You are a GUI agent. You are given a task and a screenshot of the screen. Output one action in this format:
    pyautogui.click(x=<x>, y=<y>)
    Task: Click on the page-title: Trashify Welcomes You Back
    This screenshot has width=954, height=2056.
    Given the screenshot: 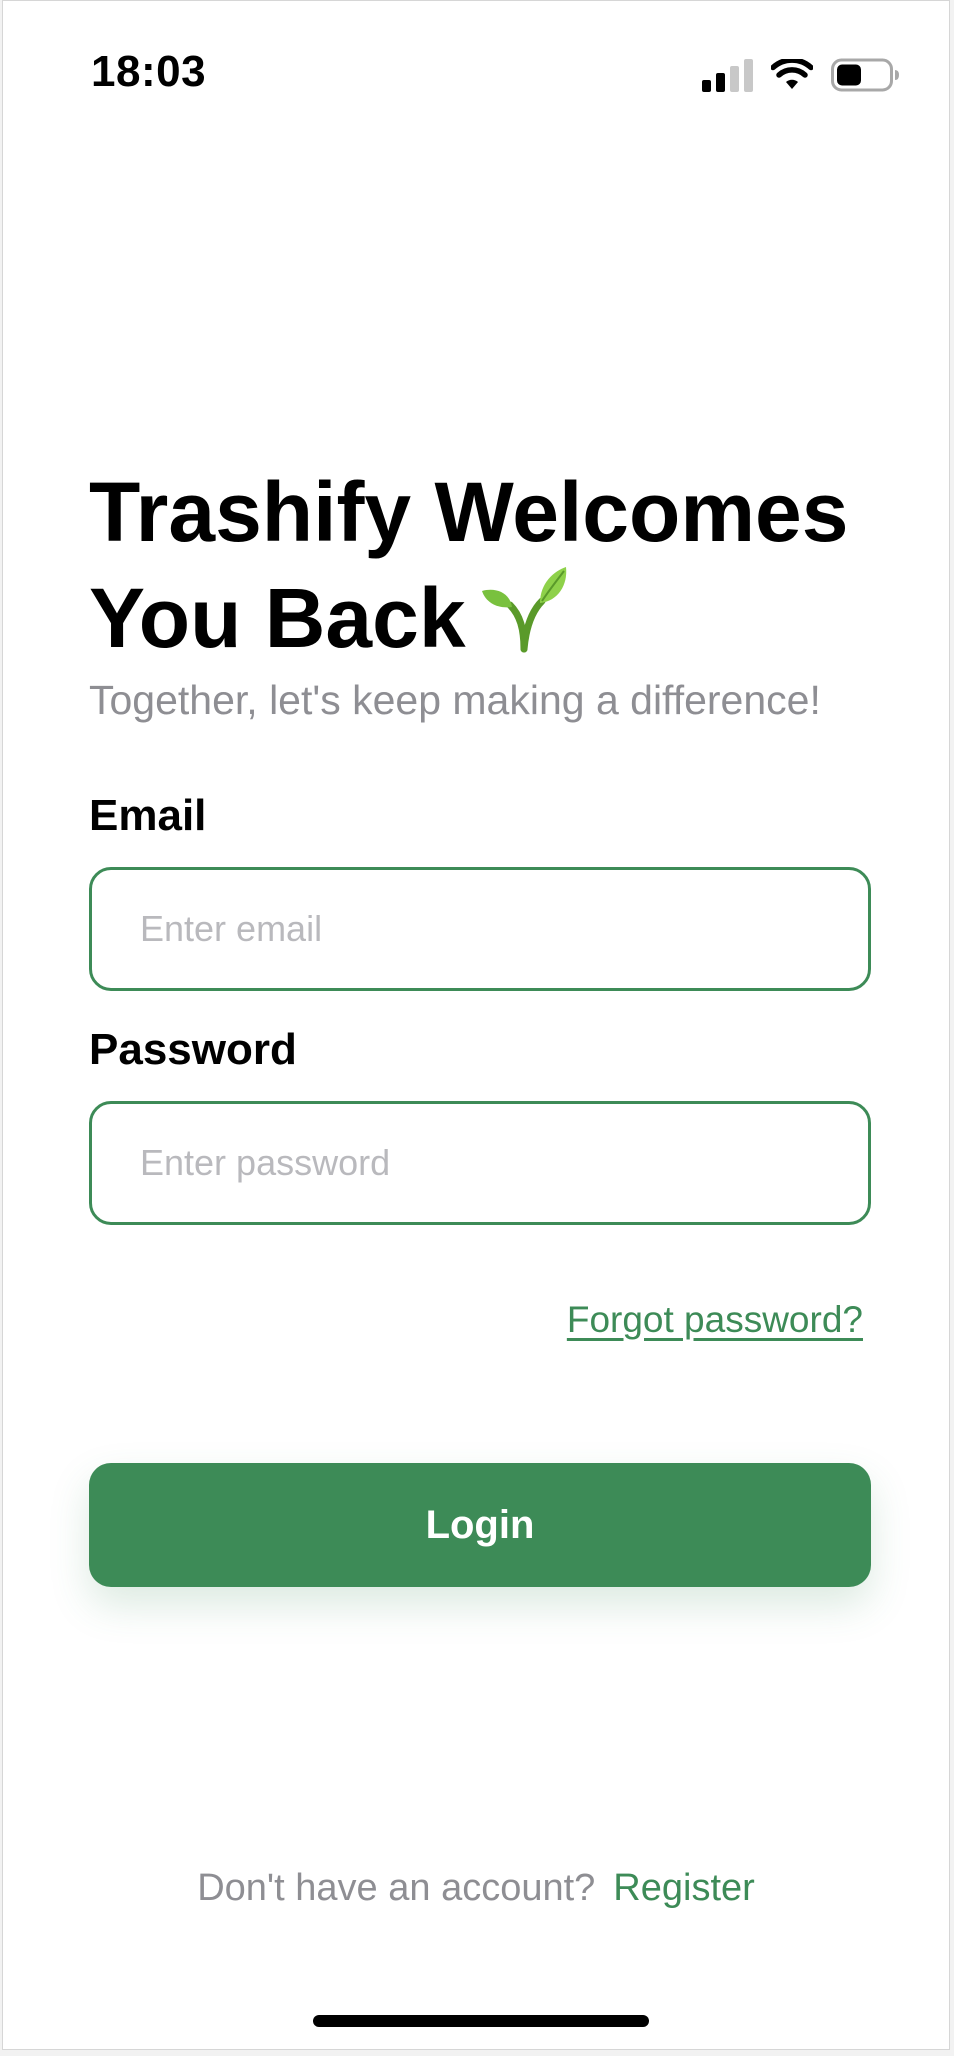 What is the action you would take?
    pyautogui.click(x=499, y=568)
    